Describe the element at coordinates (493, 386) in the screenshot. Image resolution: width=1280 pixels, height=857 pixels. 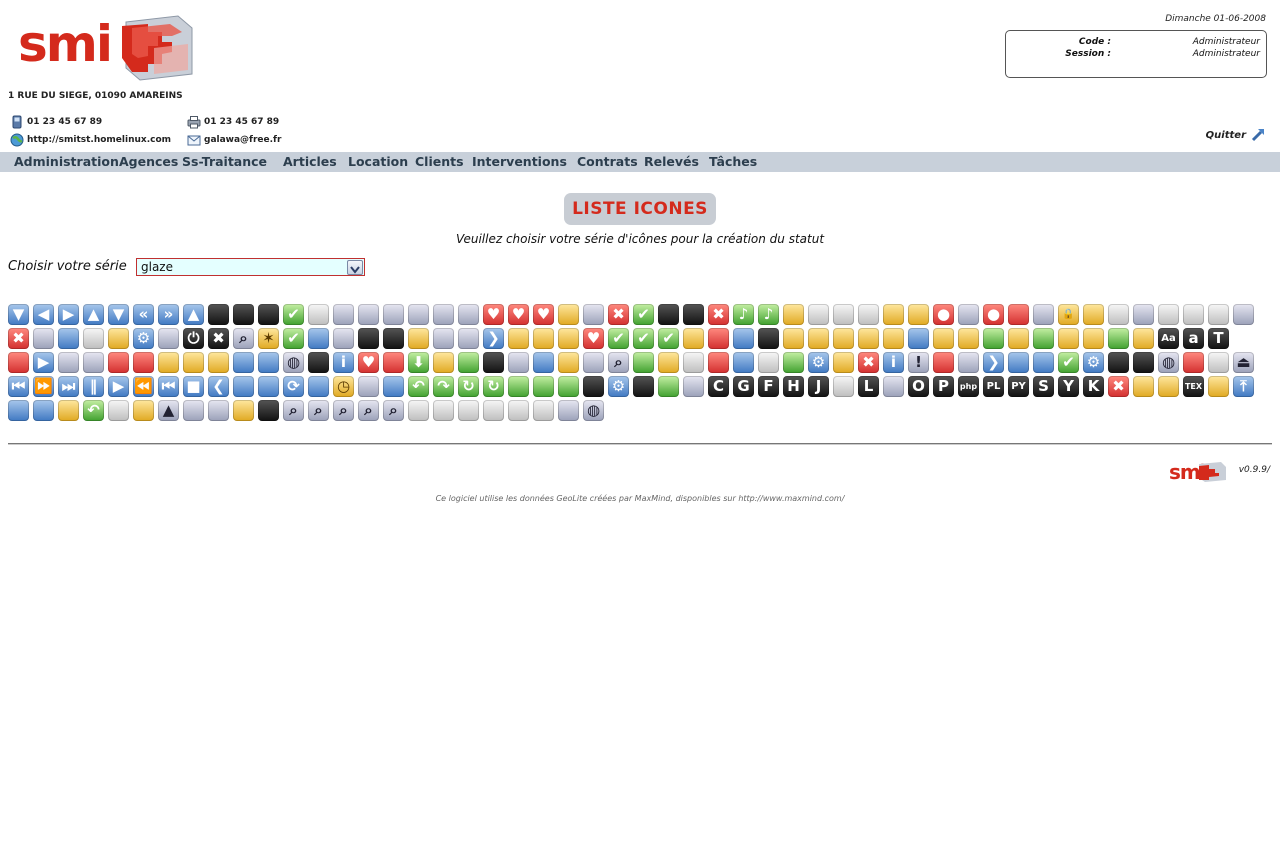
I see `reload-2-icon: ↻` at that location.